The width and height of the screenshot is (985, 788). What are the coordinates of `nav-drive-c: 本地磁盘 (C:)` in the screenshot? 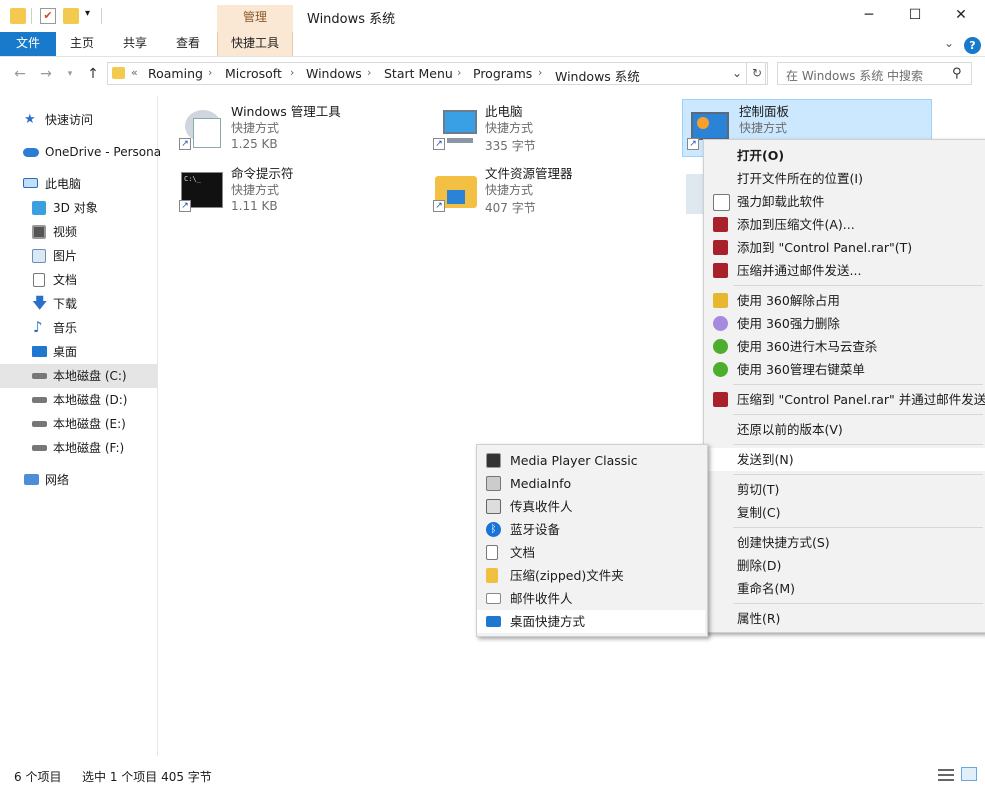 It's located at (78, 376).